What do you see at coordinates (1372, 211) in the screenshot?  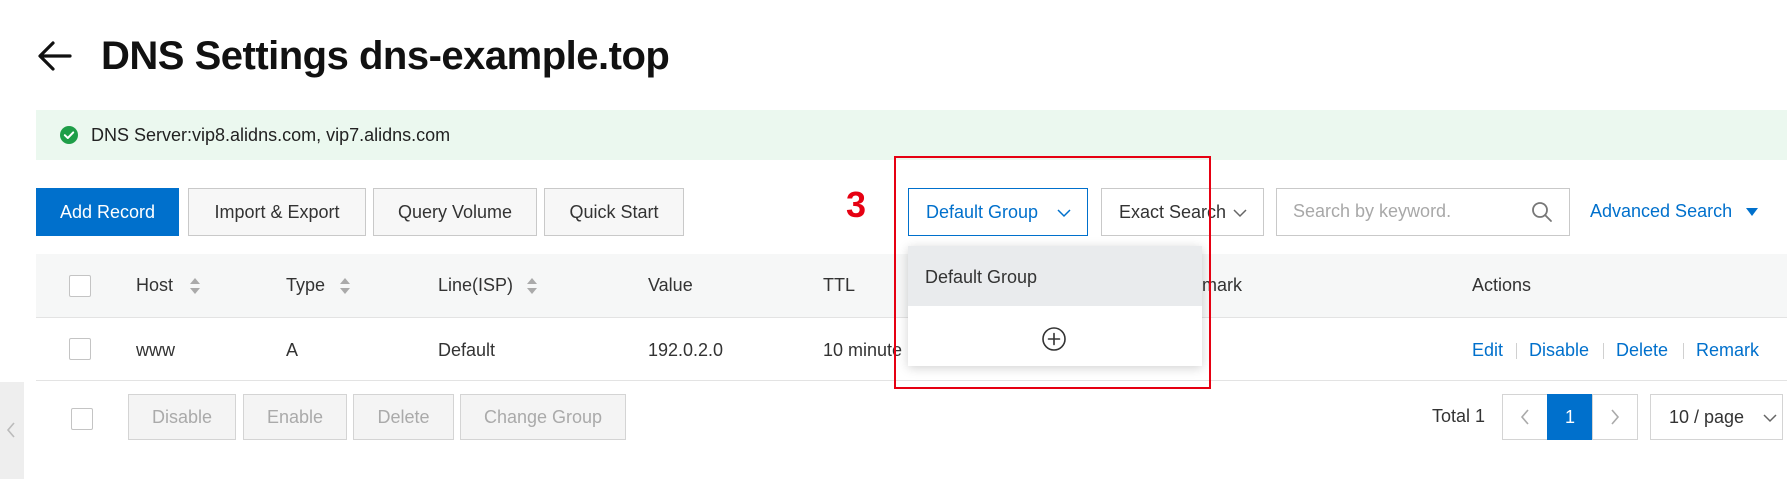 I see `search-placeholder: Search by keyword.` at bounding box center [1372, 211].